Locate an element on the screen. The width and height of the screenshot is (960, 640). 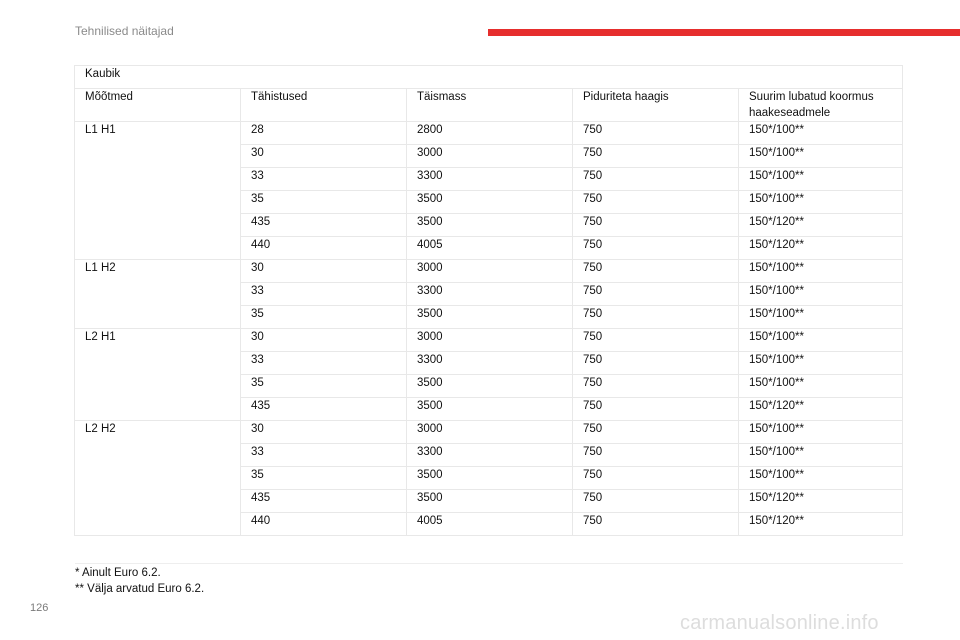
accent-bar is located at coordinates (724, 32).